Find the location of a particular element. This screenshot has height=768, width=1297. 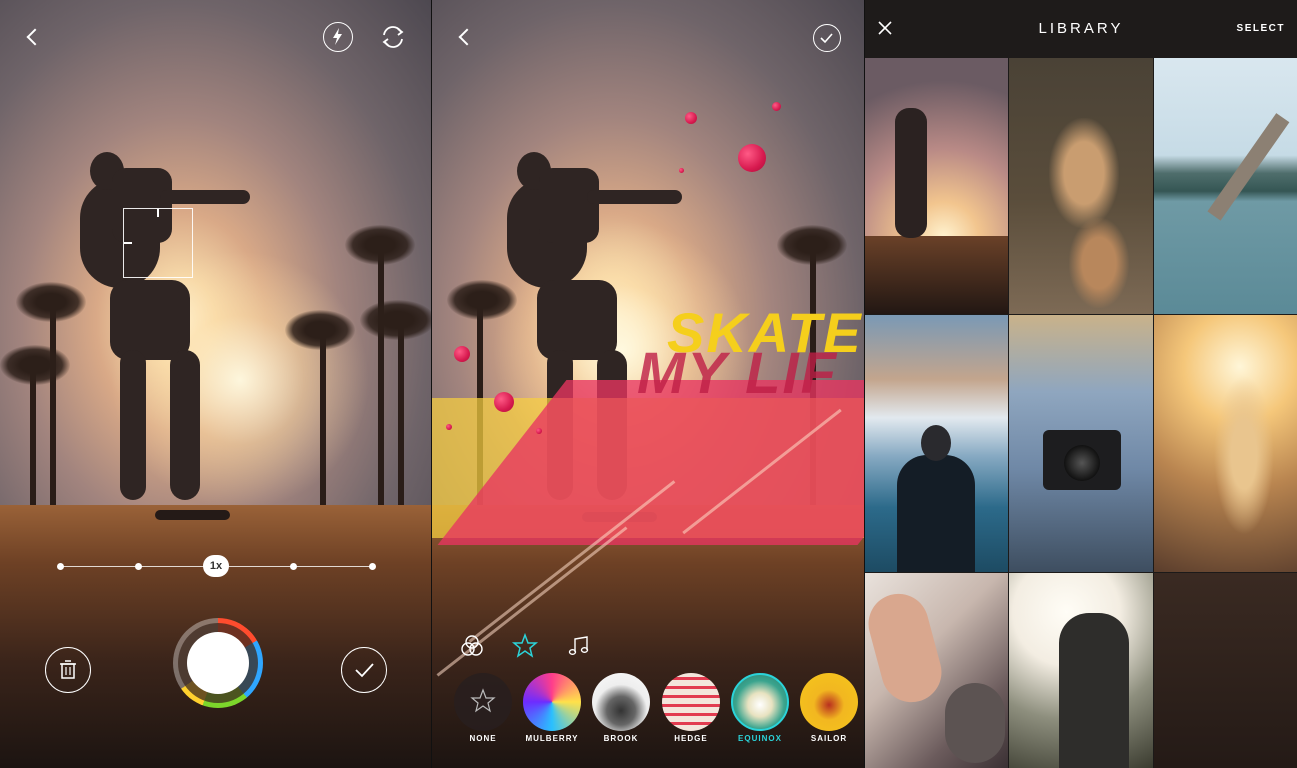

library-header: LIBRARY SELECT is located at coordinates (1081, 29).